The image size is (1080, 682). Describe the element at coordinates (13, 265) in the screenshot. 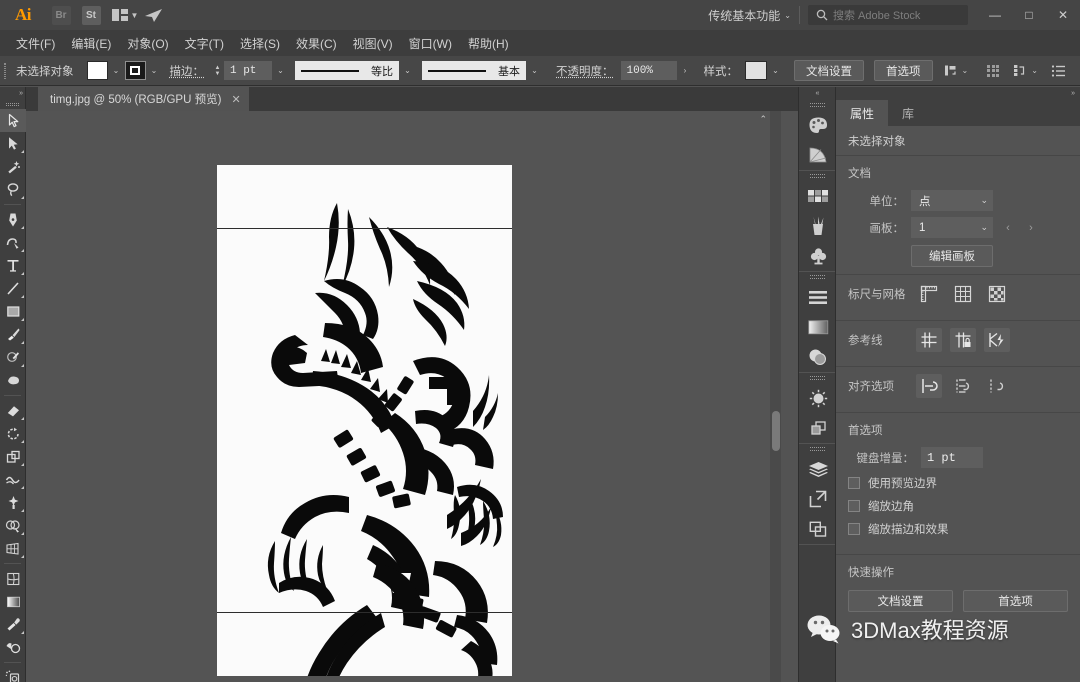

I see `type-tool` at that location.